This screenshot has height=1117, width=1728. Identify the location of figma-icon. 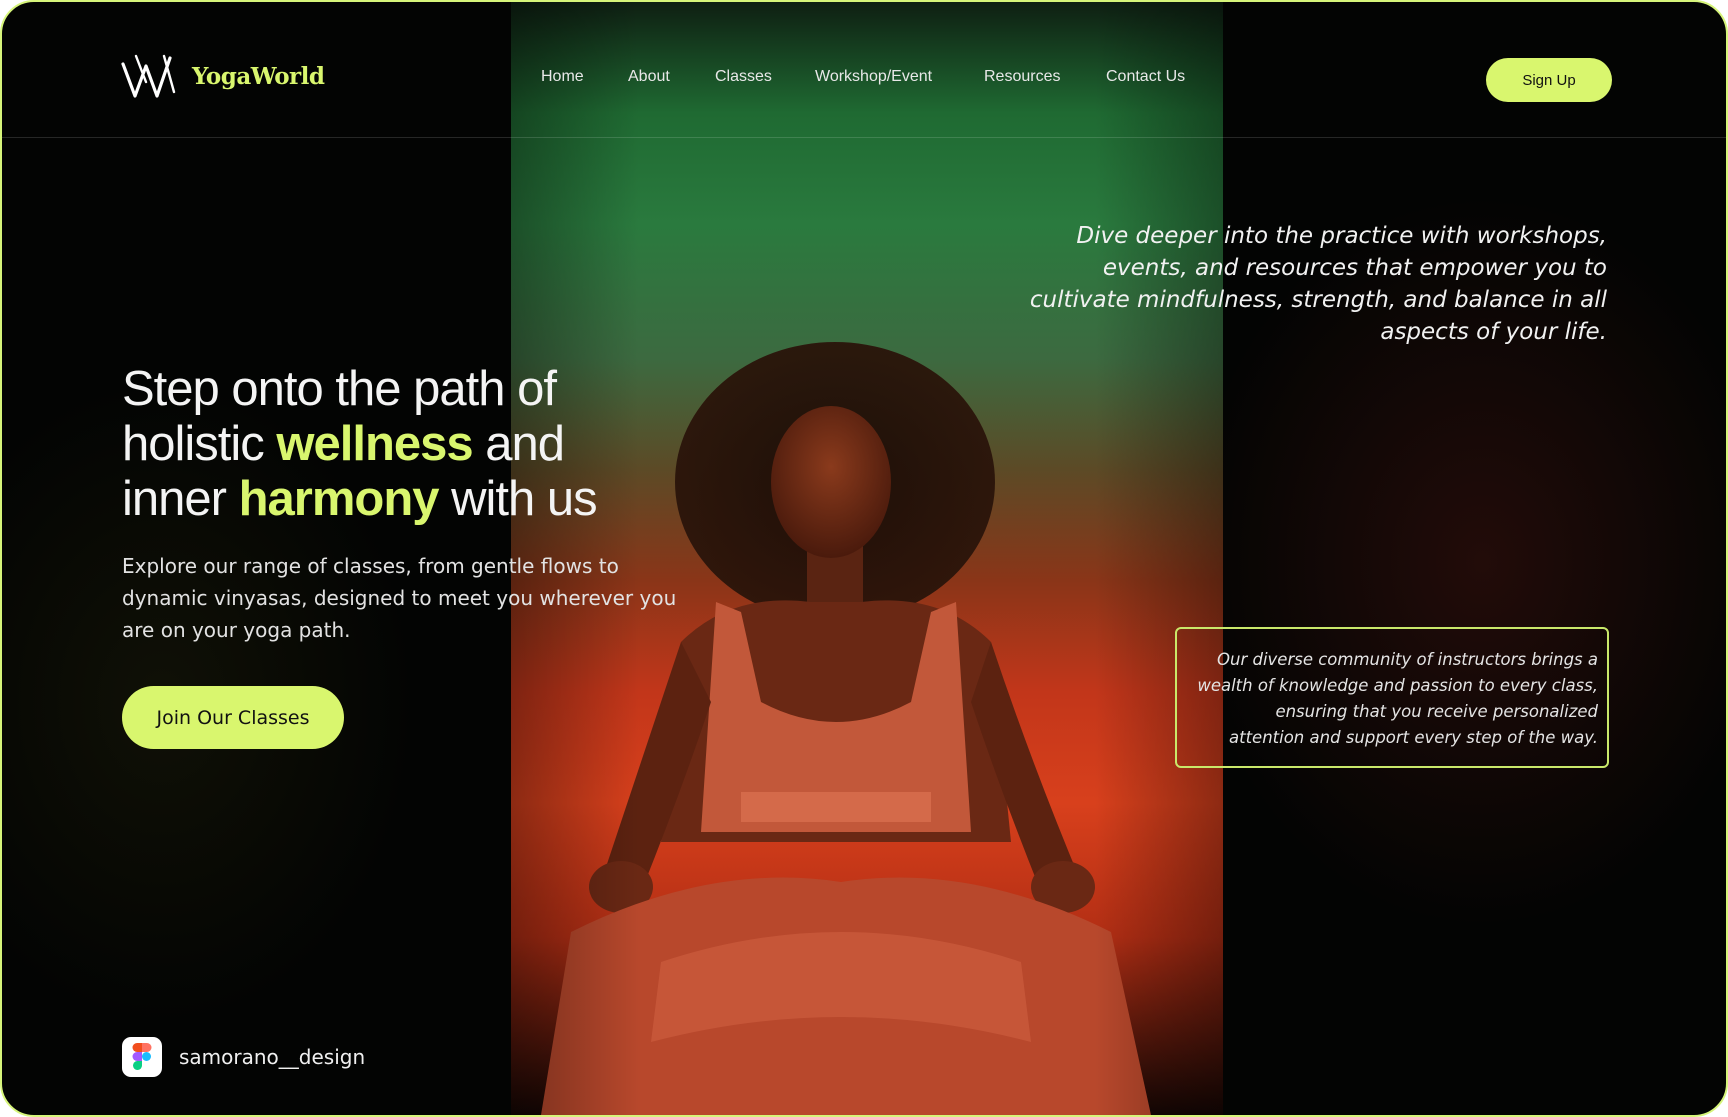
(142, 1057).